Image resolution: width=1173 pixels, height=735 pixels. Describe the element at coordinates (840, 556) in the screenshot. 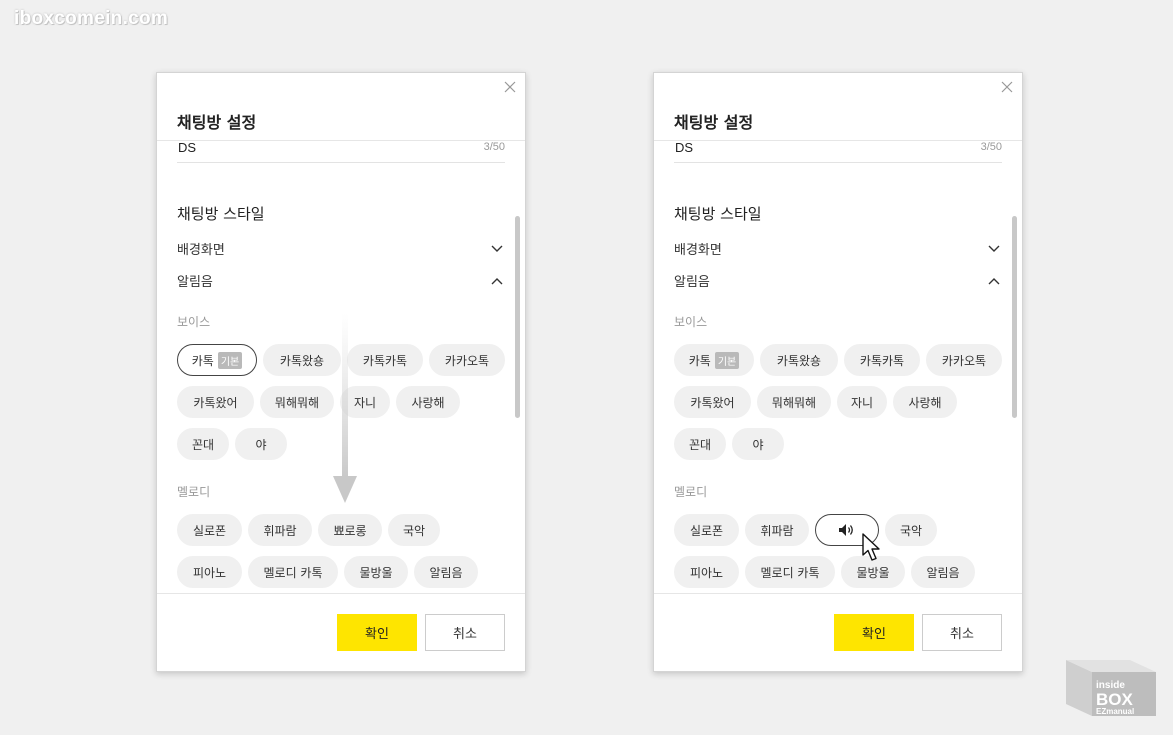

I see `melody-chips: 실로폰 휘파람 국악 피아노 멜로디 카톡 물방울 알림음` at that location.